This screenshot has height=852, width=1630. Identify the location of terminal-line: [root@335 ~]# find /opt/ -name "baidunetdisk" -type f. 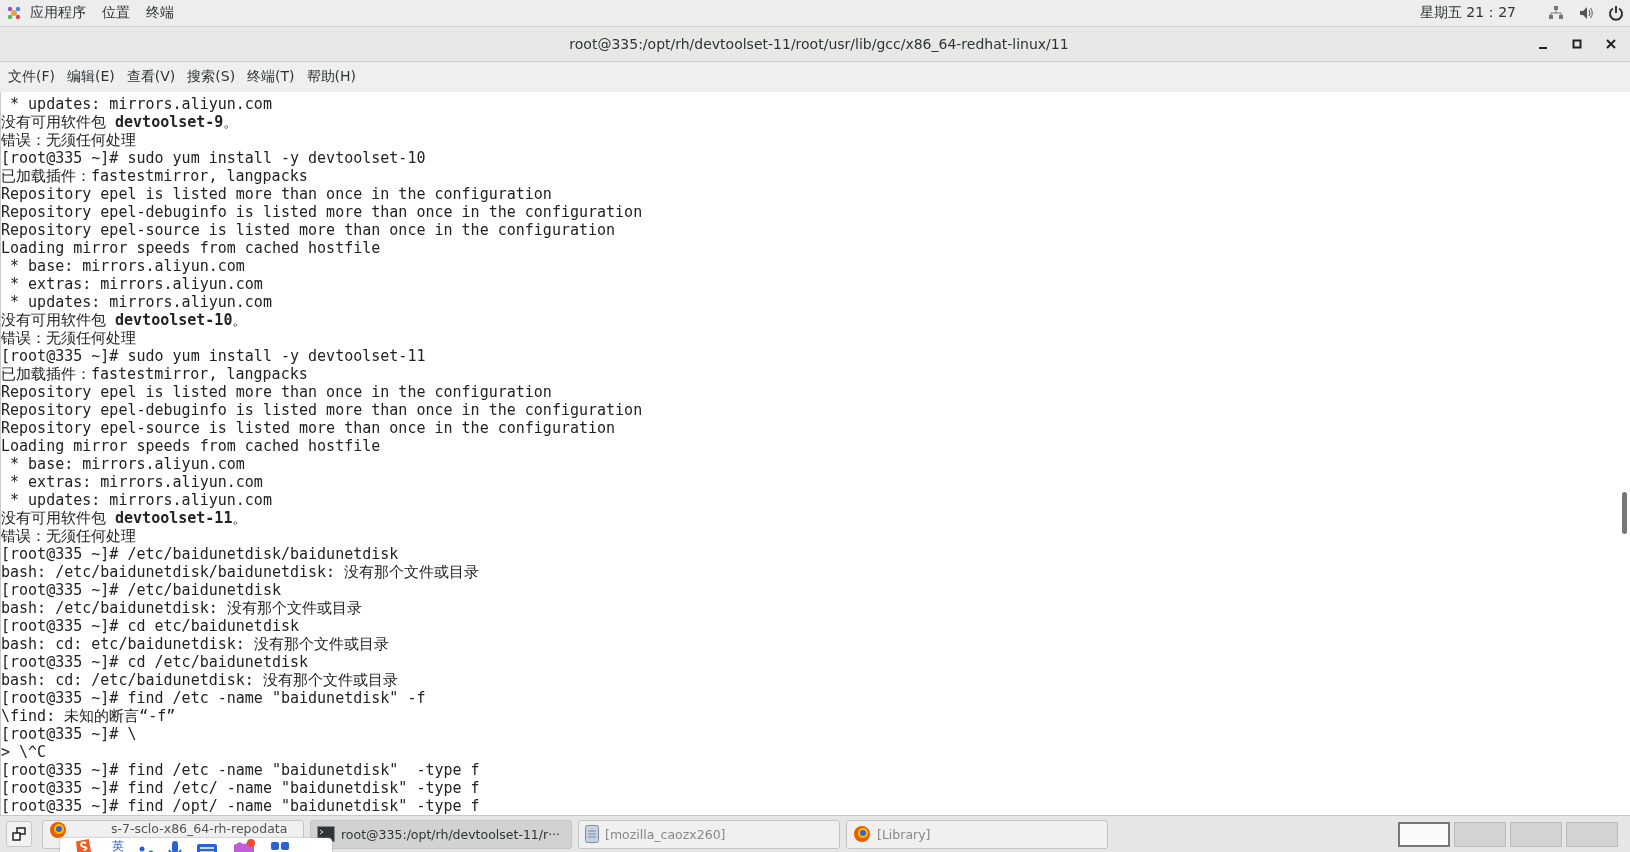
(240, 806).